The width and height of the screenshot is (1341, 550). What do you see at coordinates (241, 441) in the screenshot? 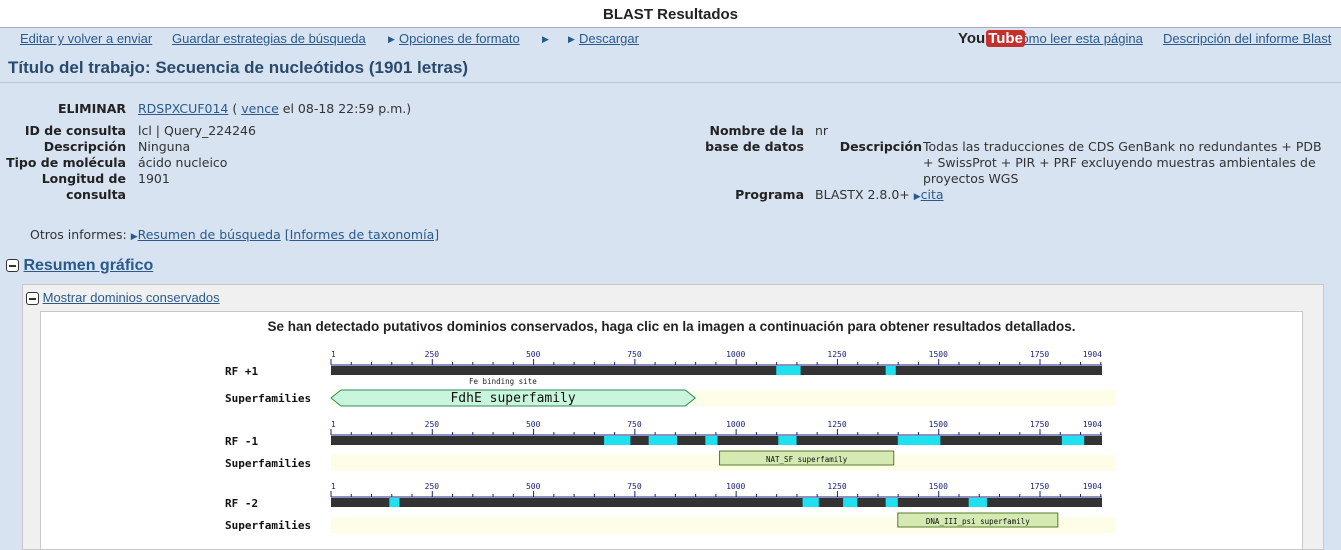
I see `frame-label: RF -1` at bounding box center [241, 441].